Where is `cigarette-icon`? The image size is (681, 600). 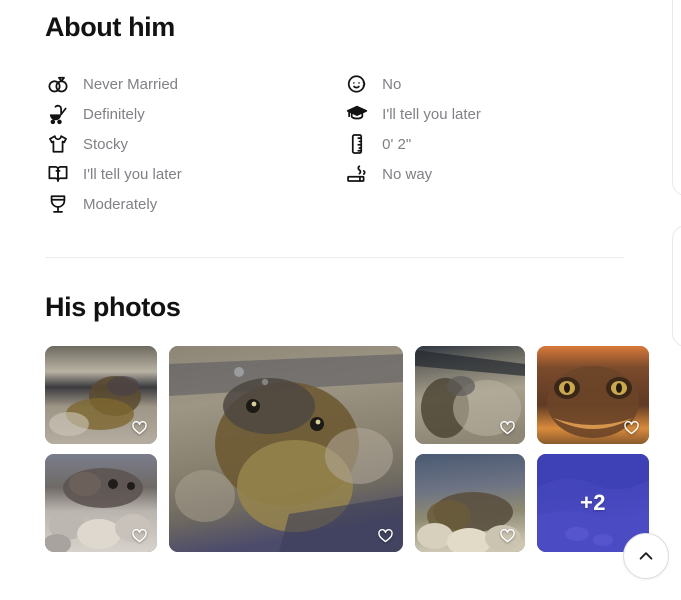 cigarette-icon is located at coordinates (357, 174).